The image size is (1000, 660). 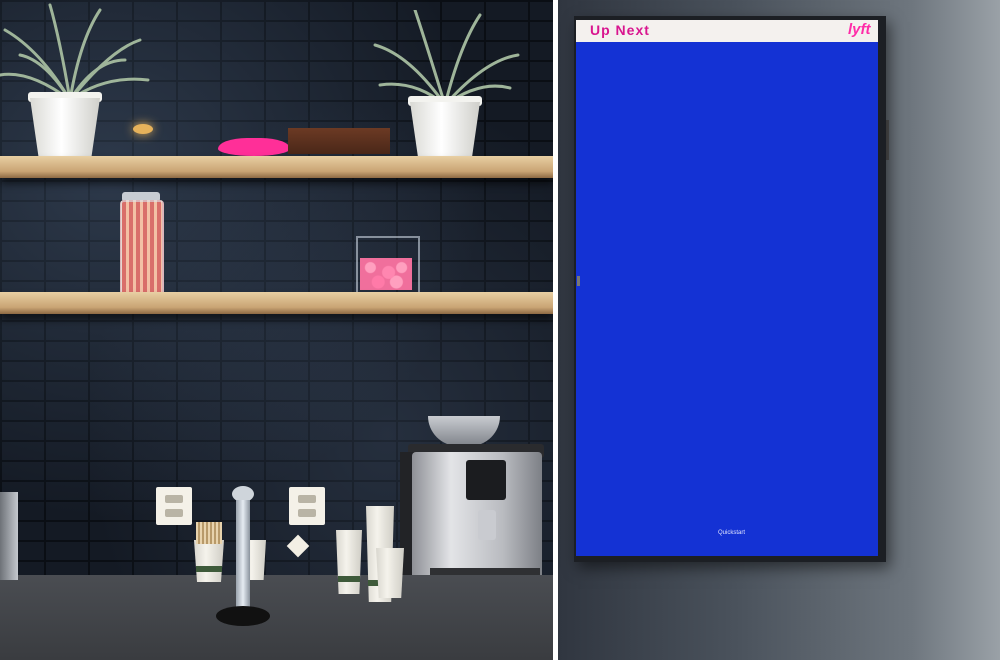 I want to click on espresso-spout, so click(x=487, y=525).